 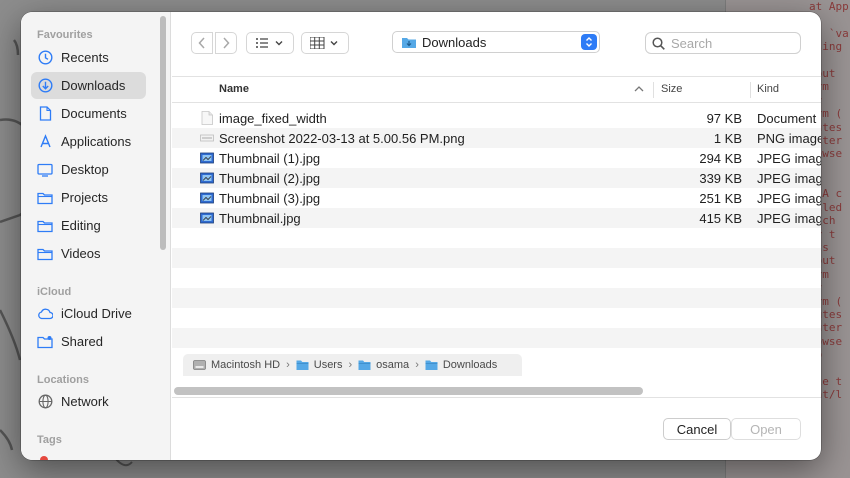 I want to click on blank-document-icon, so click(x=207, y=118).